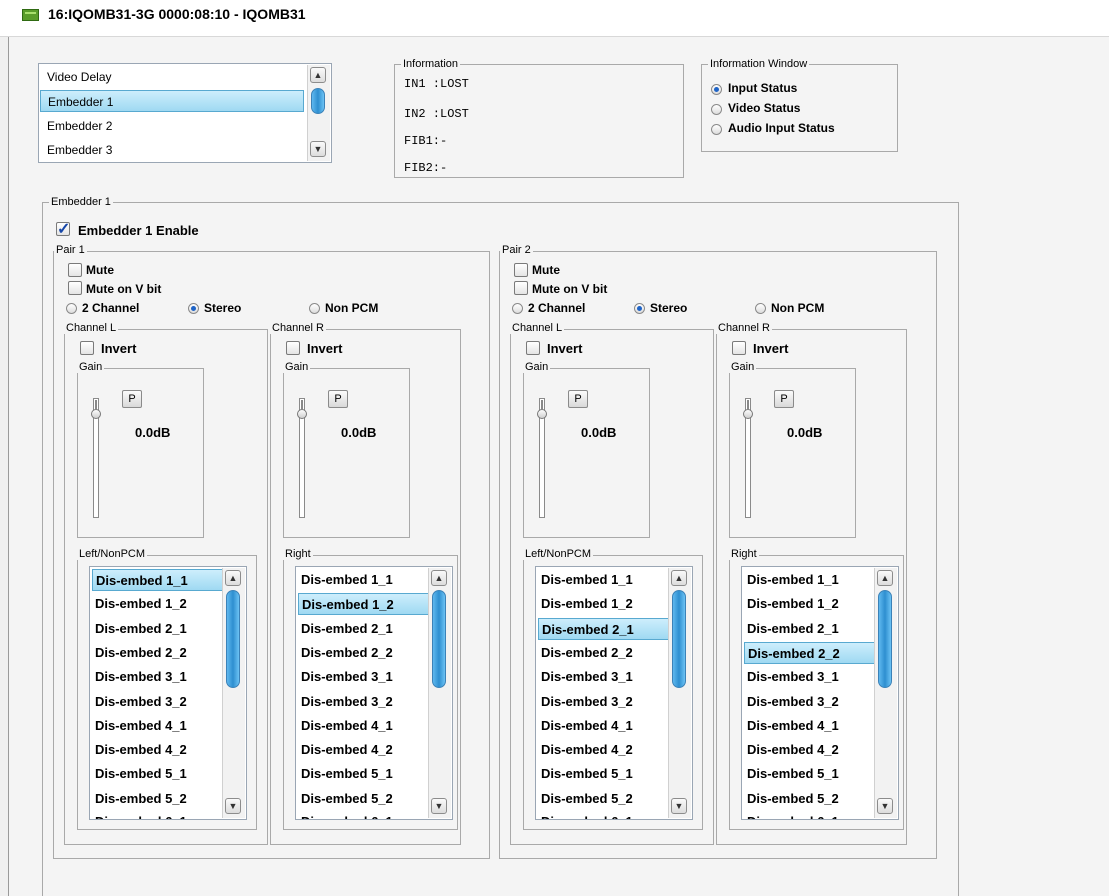 The width and height of the screenshot is (1109, 896). I want to click on pair-1-radio-non-pcm, so click(314, 308).